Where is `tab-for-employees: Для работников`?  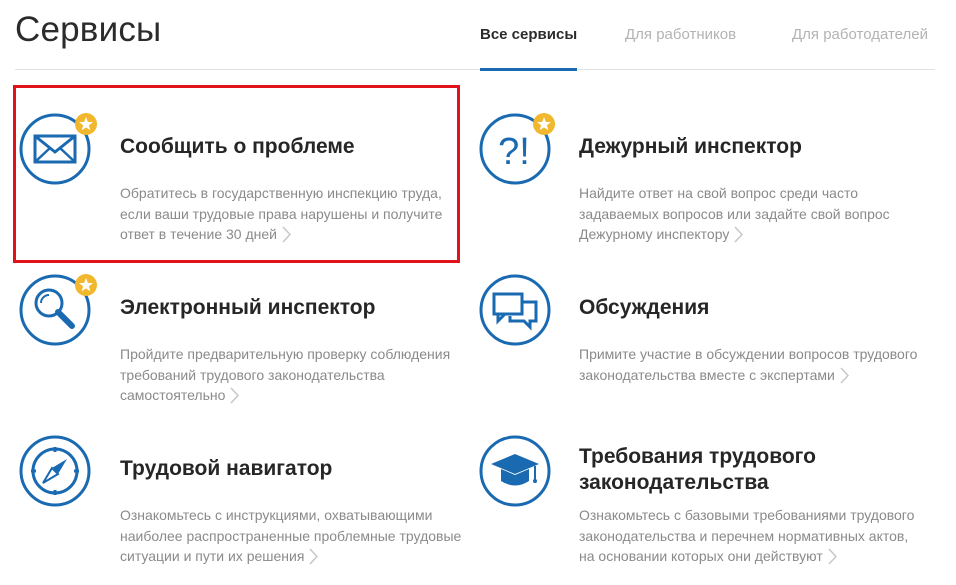 tab-for-employees: Для работников is located at coordinates (680, 34).